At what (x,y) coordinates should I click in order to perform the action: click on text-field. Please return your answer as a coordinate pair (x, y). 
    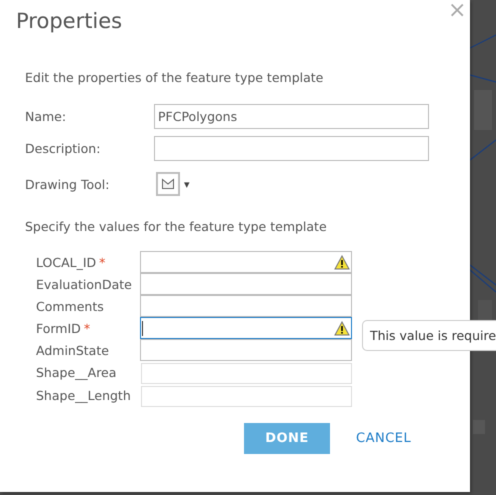
    Looking at the image, I should click on (291, 148).